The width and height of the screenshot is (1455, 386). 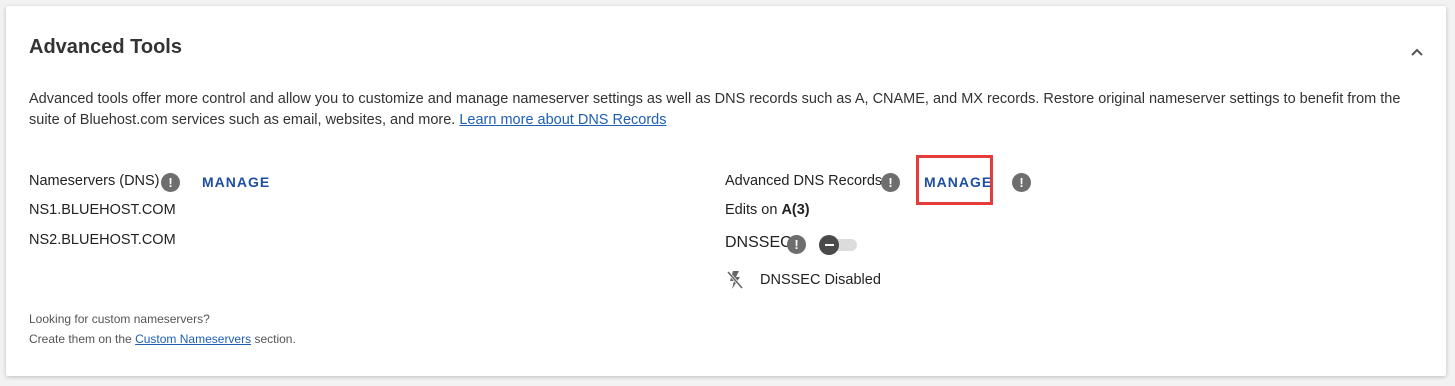 I want to click on custom-ns-suffix: section., so click(x=275, y=339).